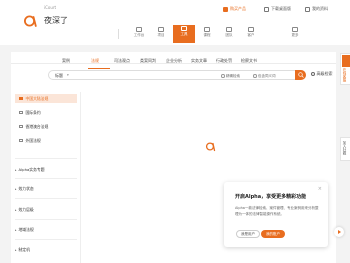  I want to click on exact-search-option: 精确检索, so click(230, 76).